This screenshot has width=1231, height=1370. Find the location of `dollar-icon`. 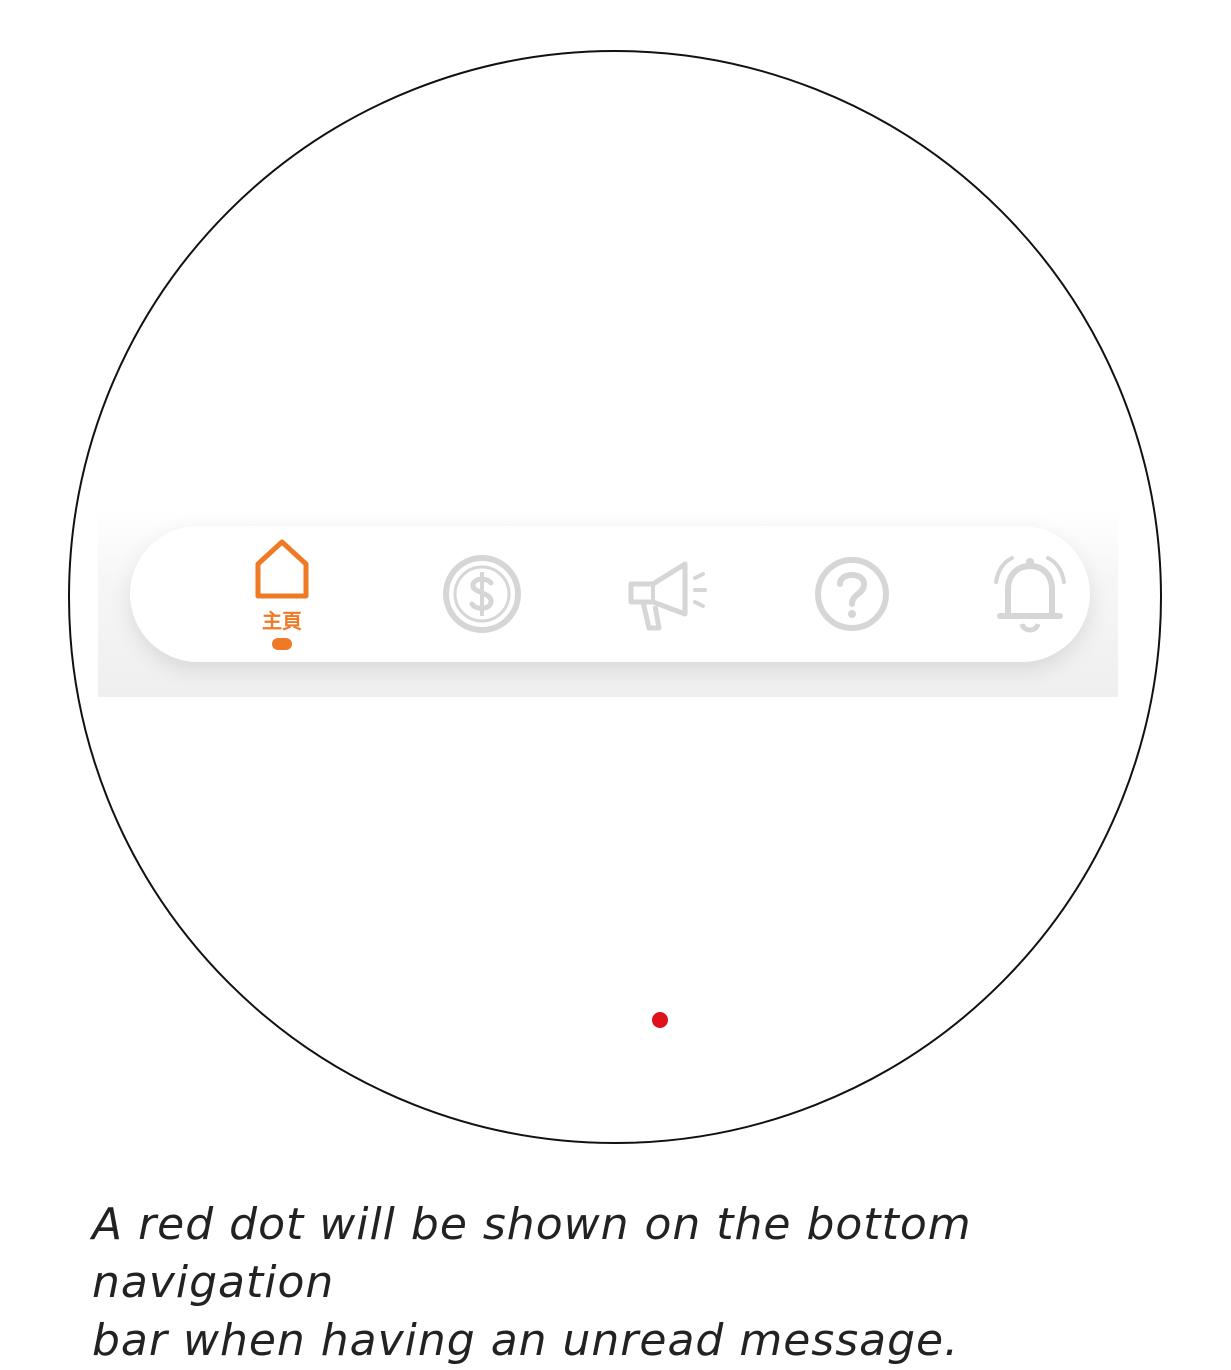

dollar-icon is located at coordinates (482, 594).